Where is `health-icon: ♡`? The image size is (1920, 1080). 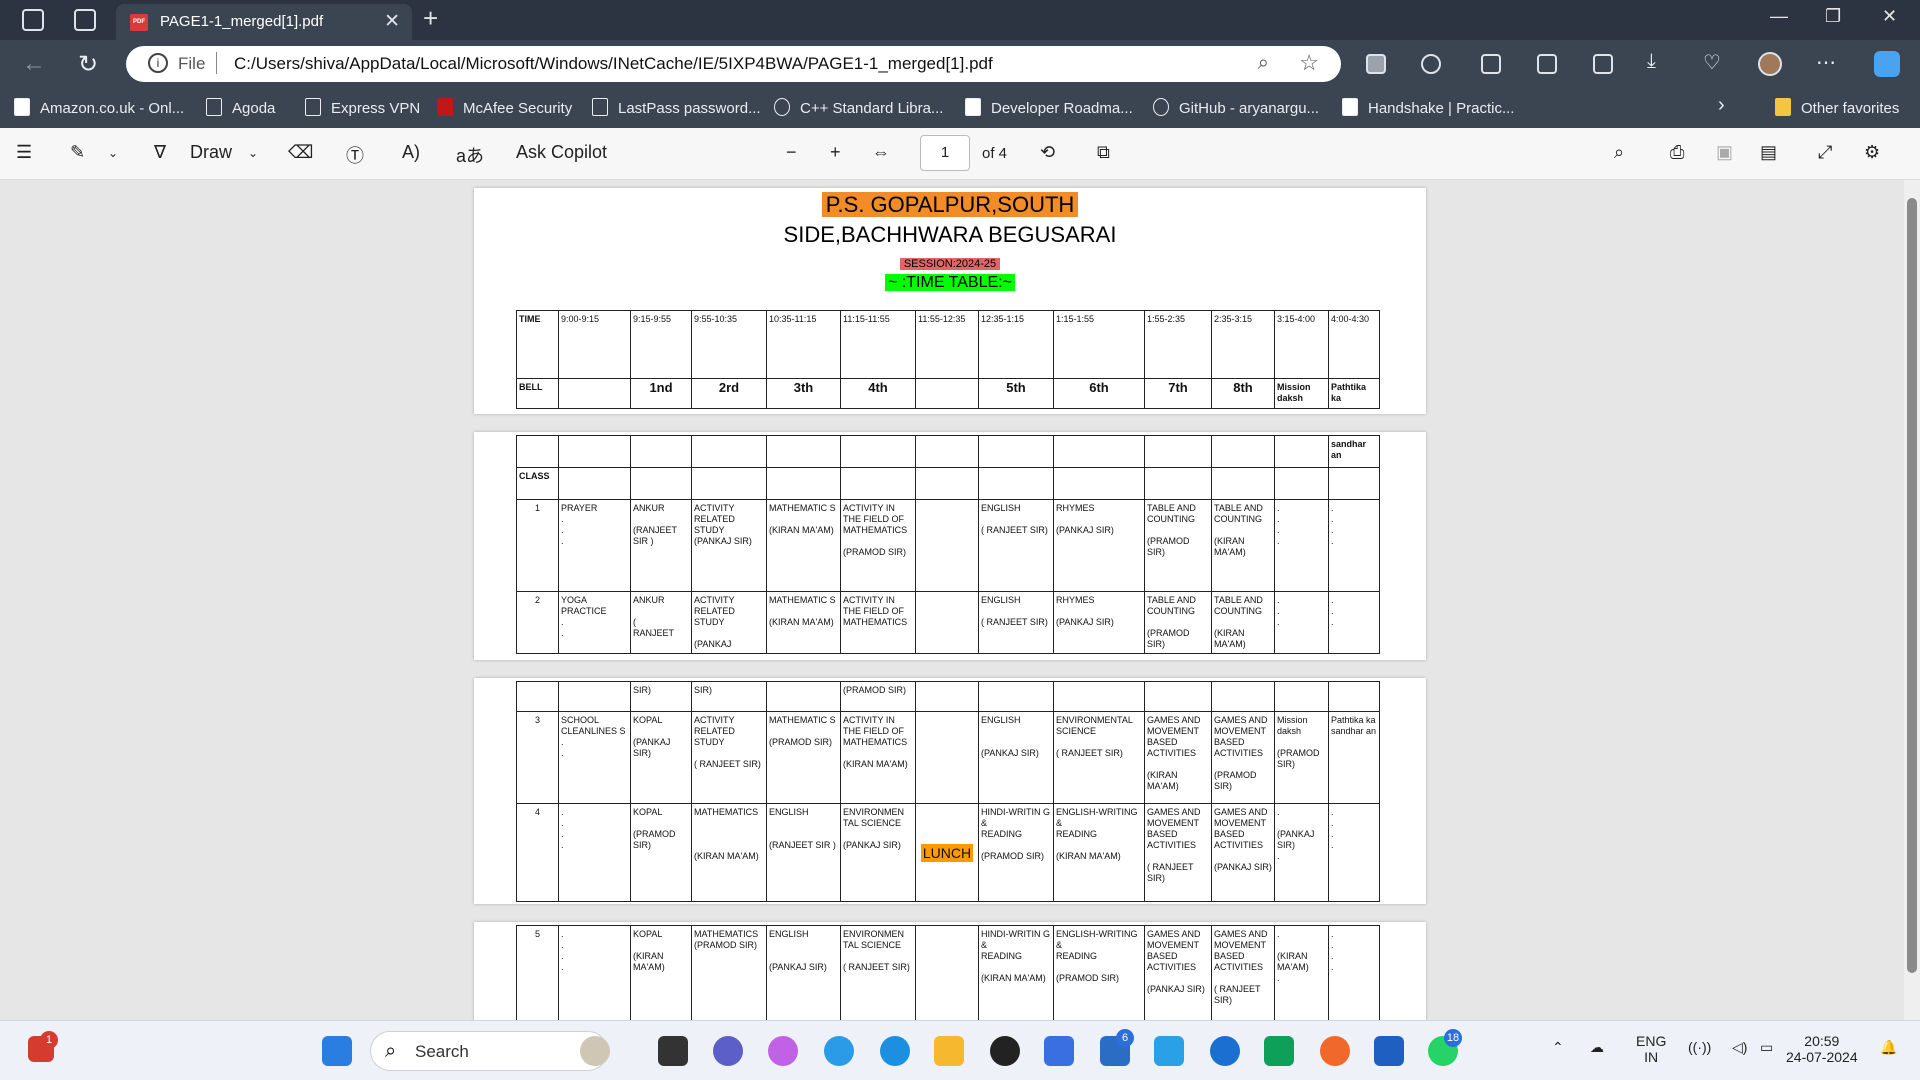 health-icon: ♡ is located at coordinates (1712, 62).